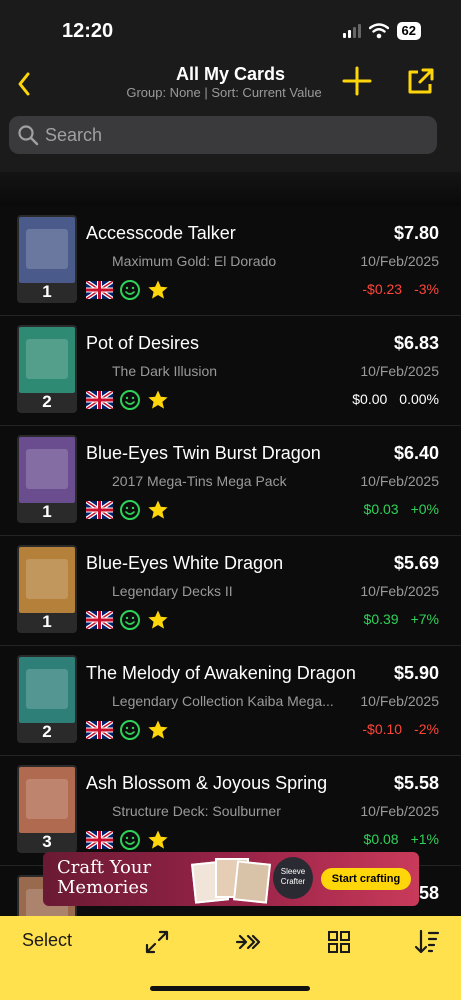 The width and height of the screenshot is (461, 1000). What do you see at coordinates (165, 371) in the screenshot?
I see `card-set: The Dark Illusion` at bounding box center [165, 371].